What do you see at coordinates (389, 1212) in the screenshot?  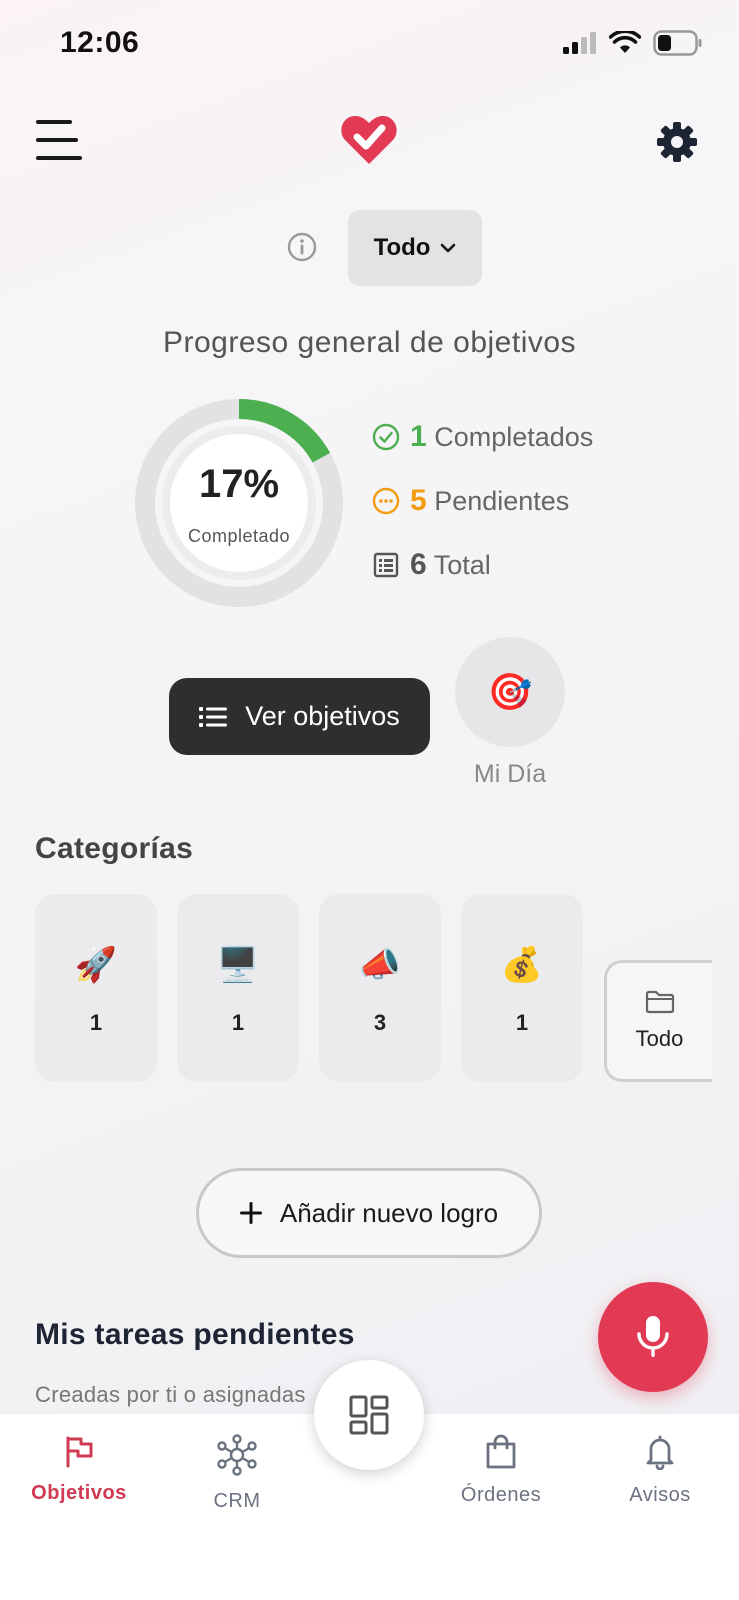 I see `add-achievement-label: Añadir nuevo logro` at bounding box center [389, 1212].